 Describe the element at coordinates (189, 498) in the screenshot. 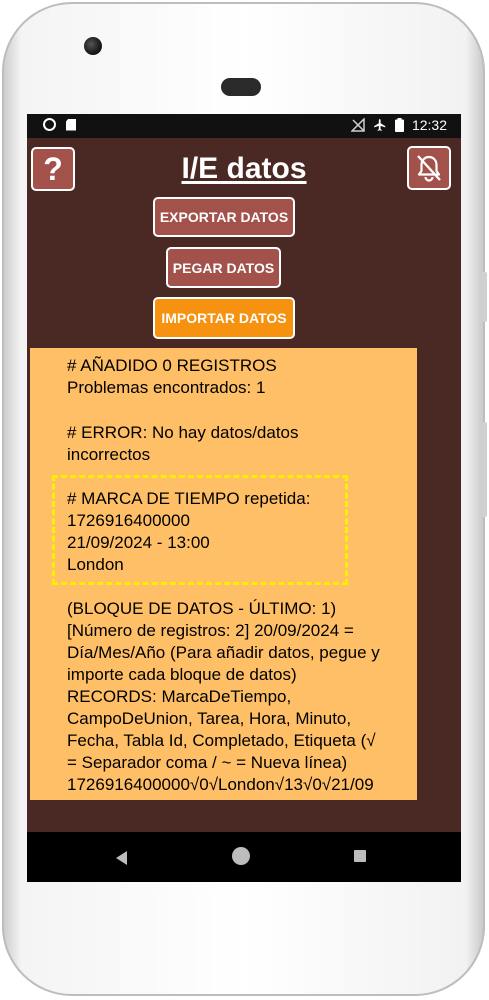

I see `result-line: # MARCA DE TIEMPO repetida:` at that location.